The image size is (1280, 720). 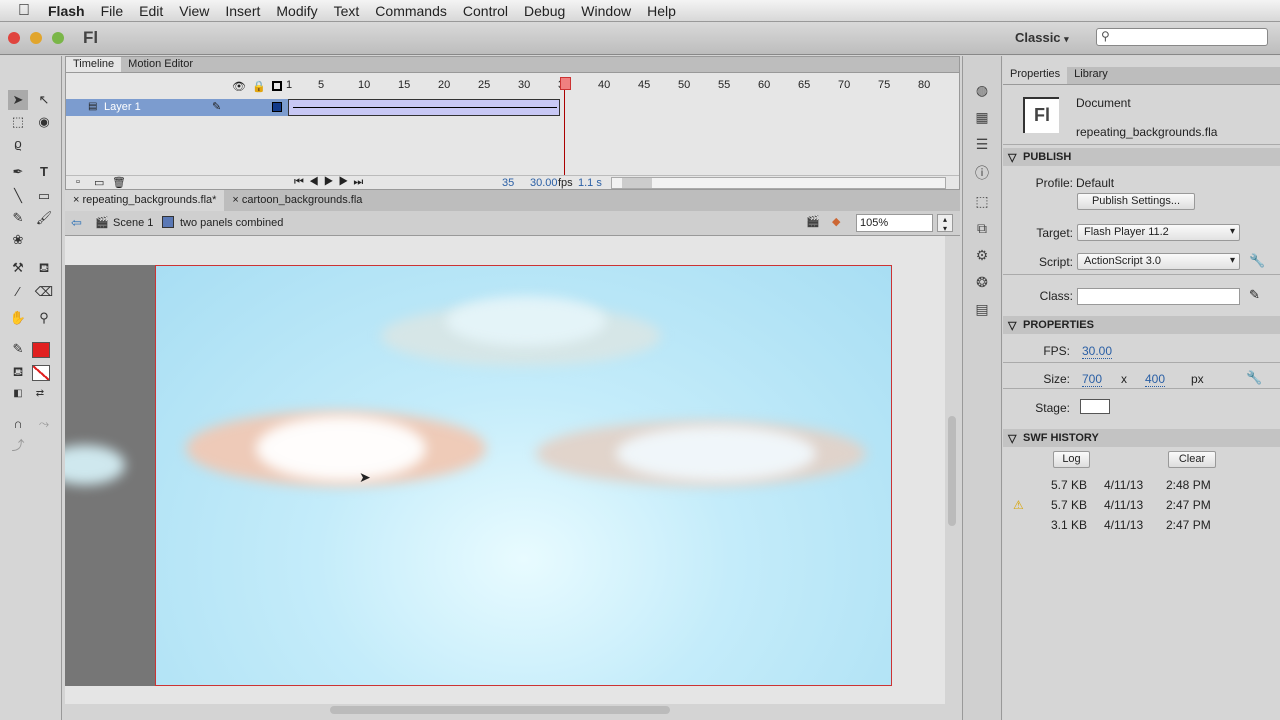 I want to click on edit-class-pencil-icon: ✎, so click(x=1254, y=295).